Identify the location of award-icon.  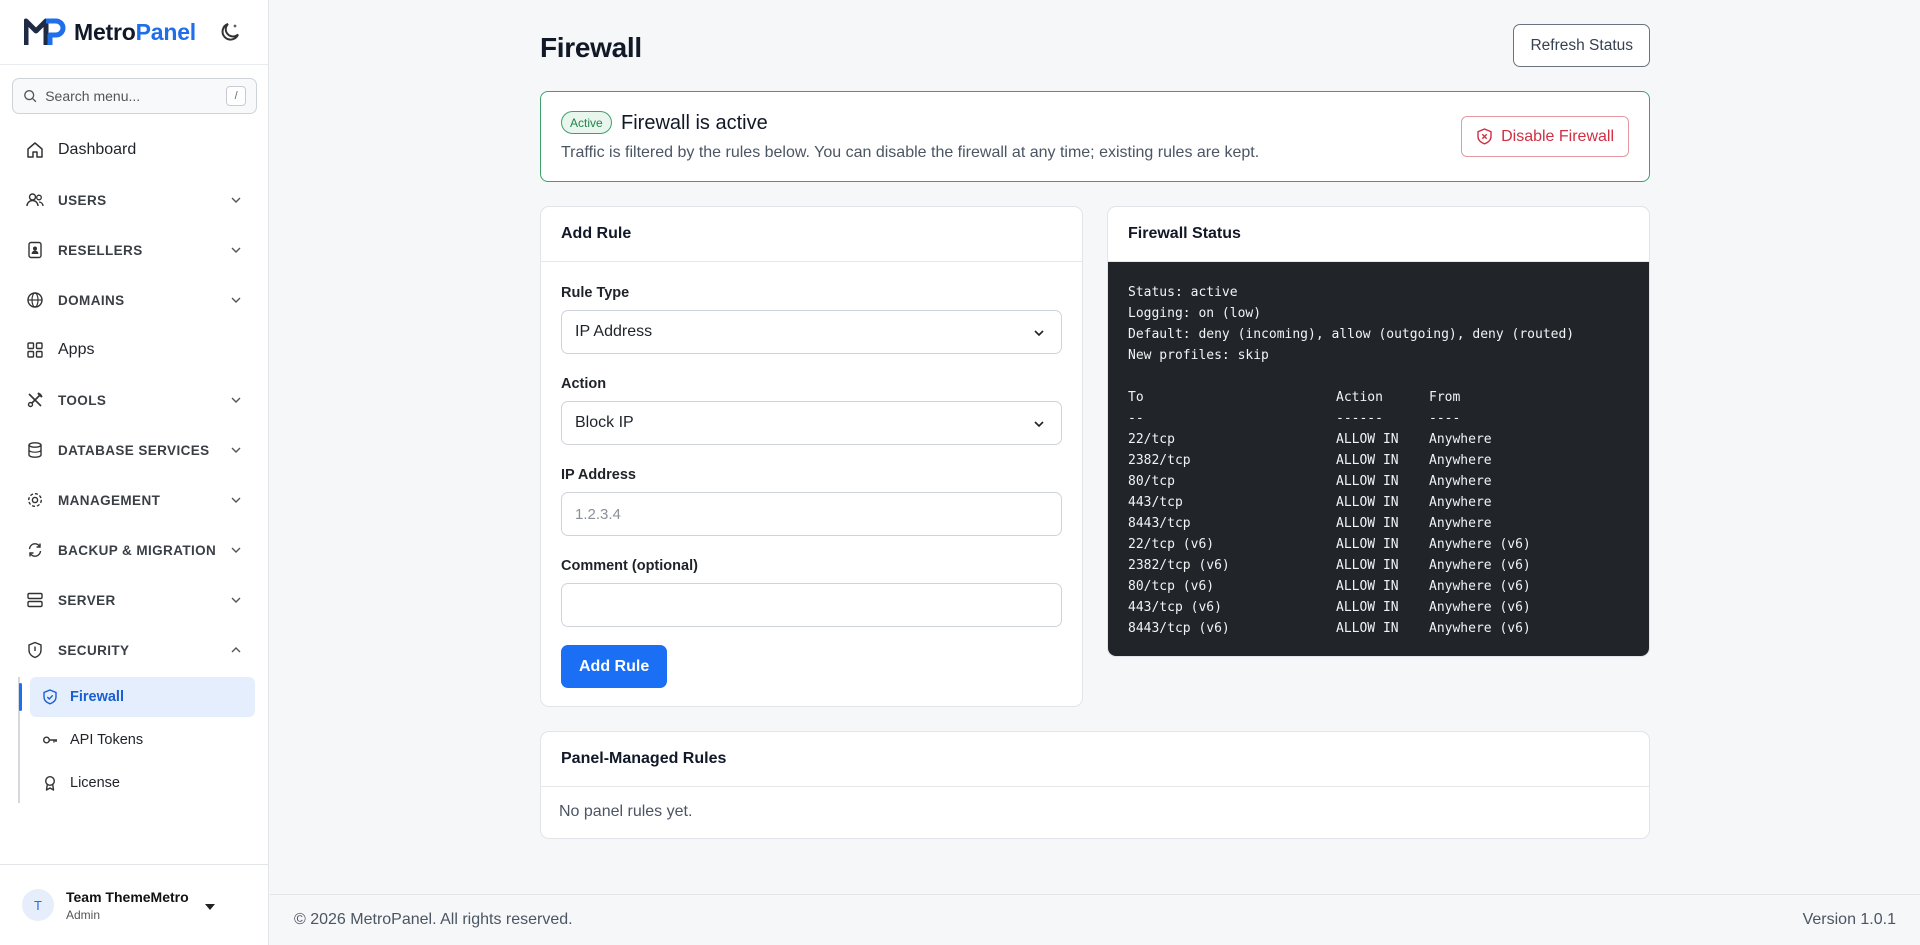
(50, 783).